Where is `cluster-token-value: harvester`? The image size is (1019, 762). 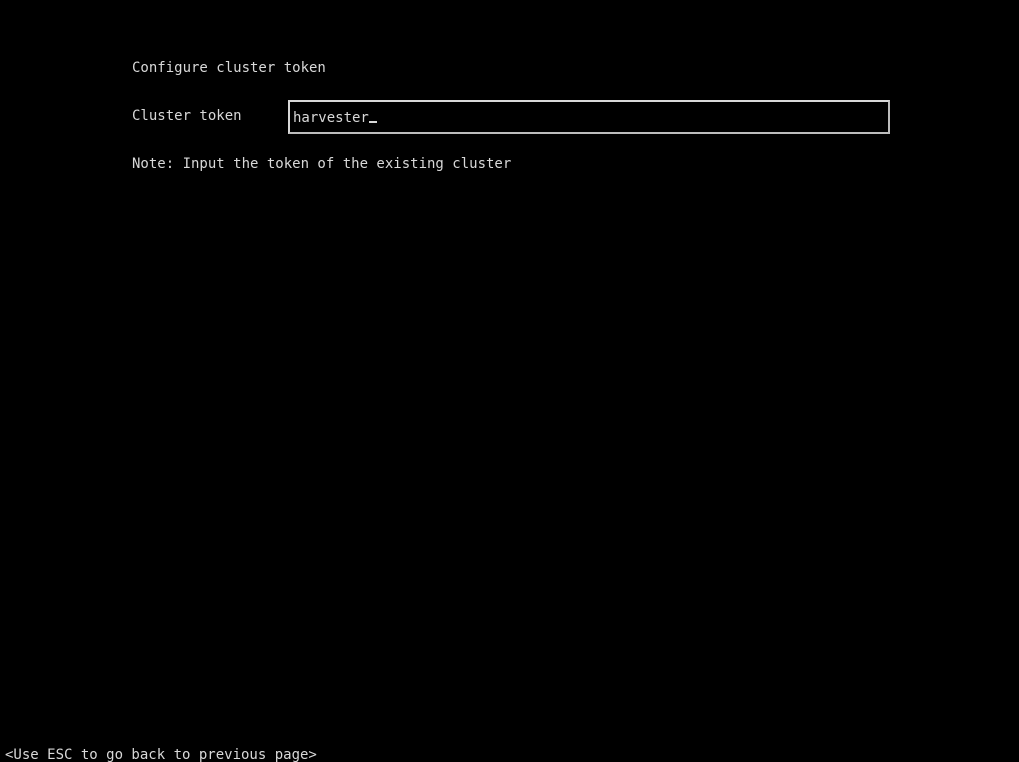
cluster-token-value: harvester is located at coordinates (331, 118).